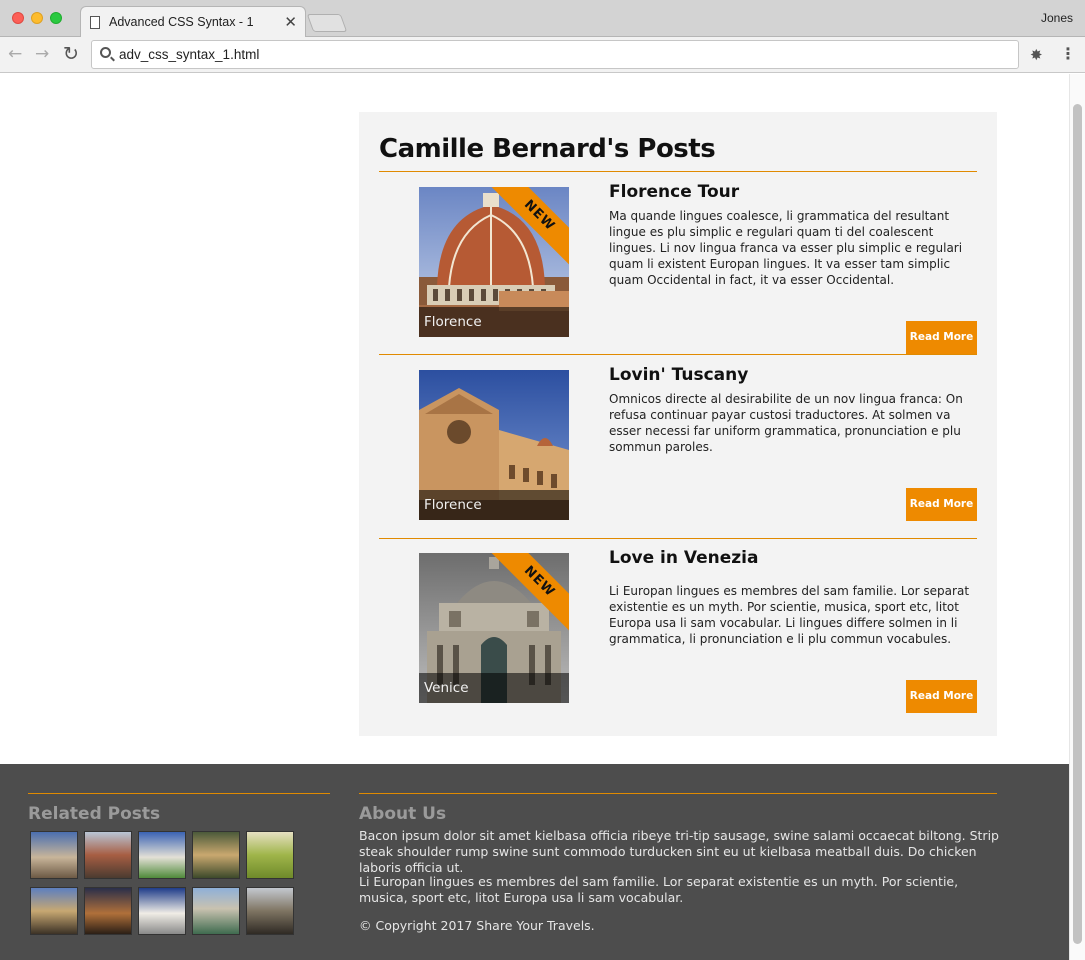 Image resolution: width=1085 pixels, height=960 pixels. I want to click on copyright-text: © Copyright 2017 Share Your Travels., so click(477, 925).